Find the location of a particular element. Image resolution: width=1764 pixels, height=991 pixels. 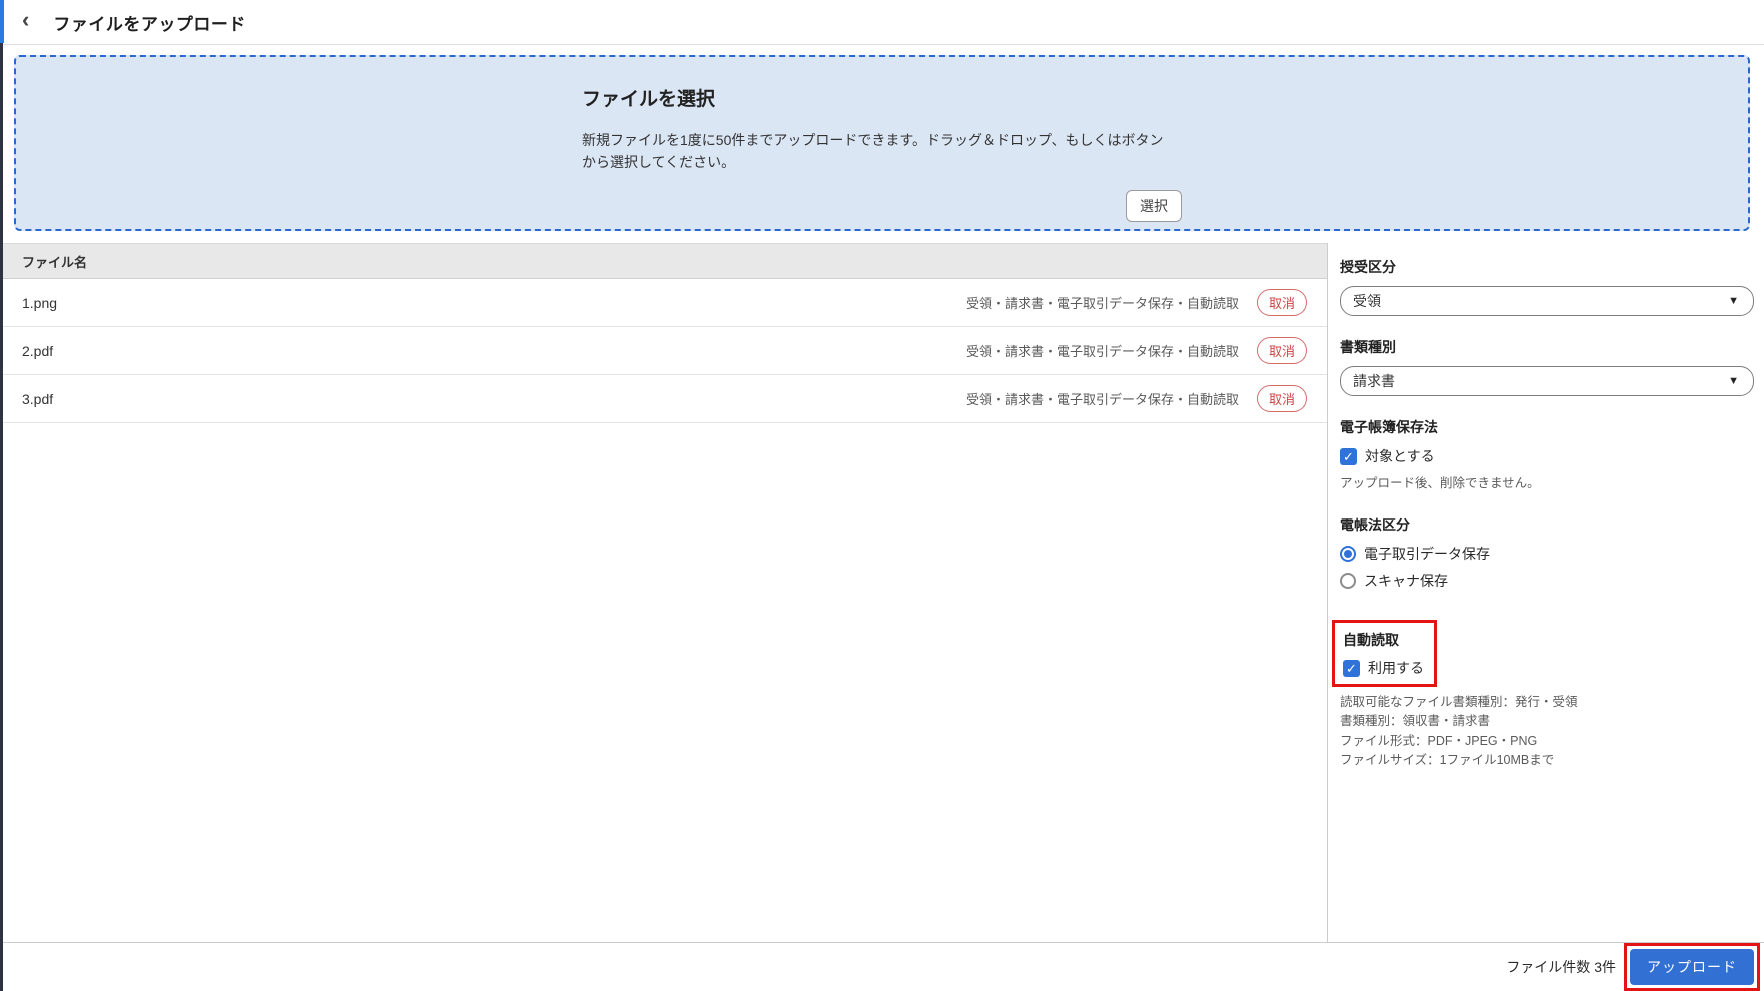

auto-read-checkbox-row: ✓ 利用する is located at coordinates (1383, 668).